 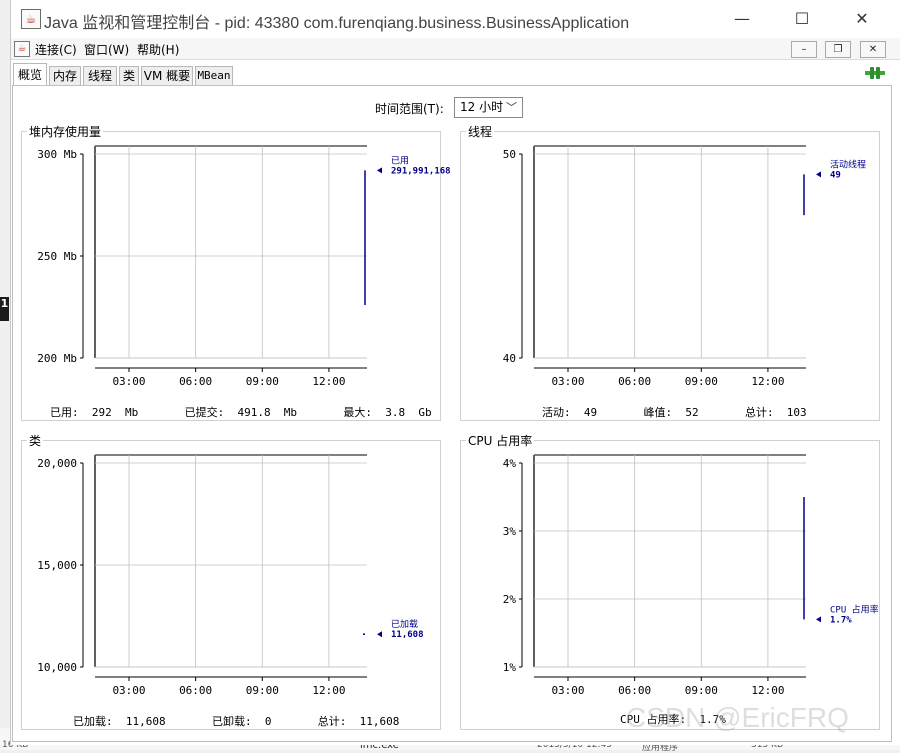 What do you see at coordinates (511, 107) in the screenshot?
I see `chevron-down-icon: ﹀` at bounding box center [511, 107].